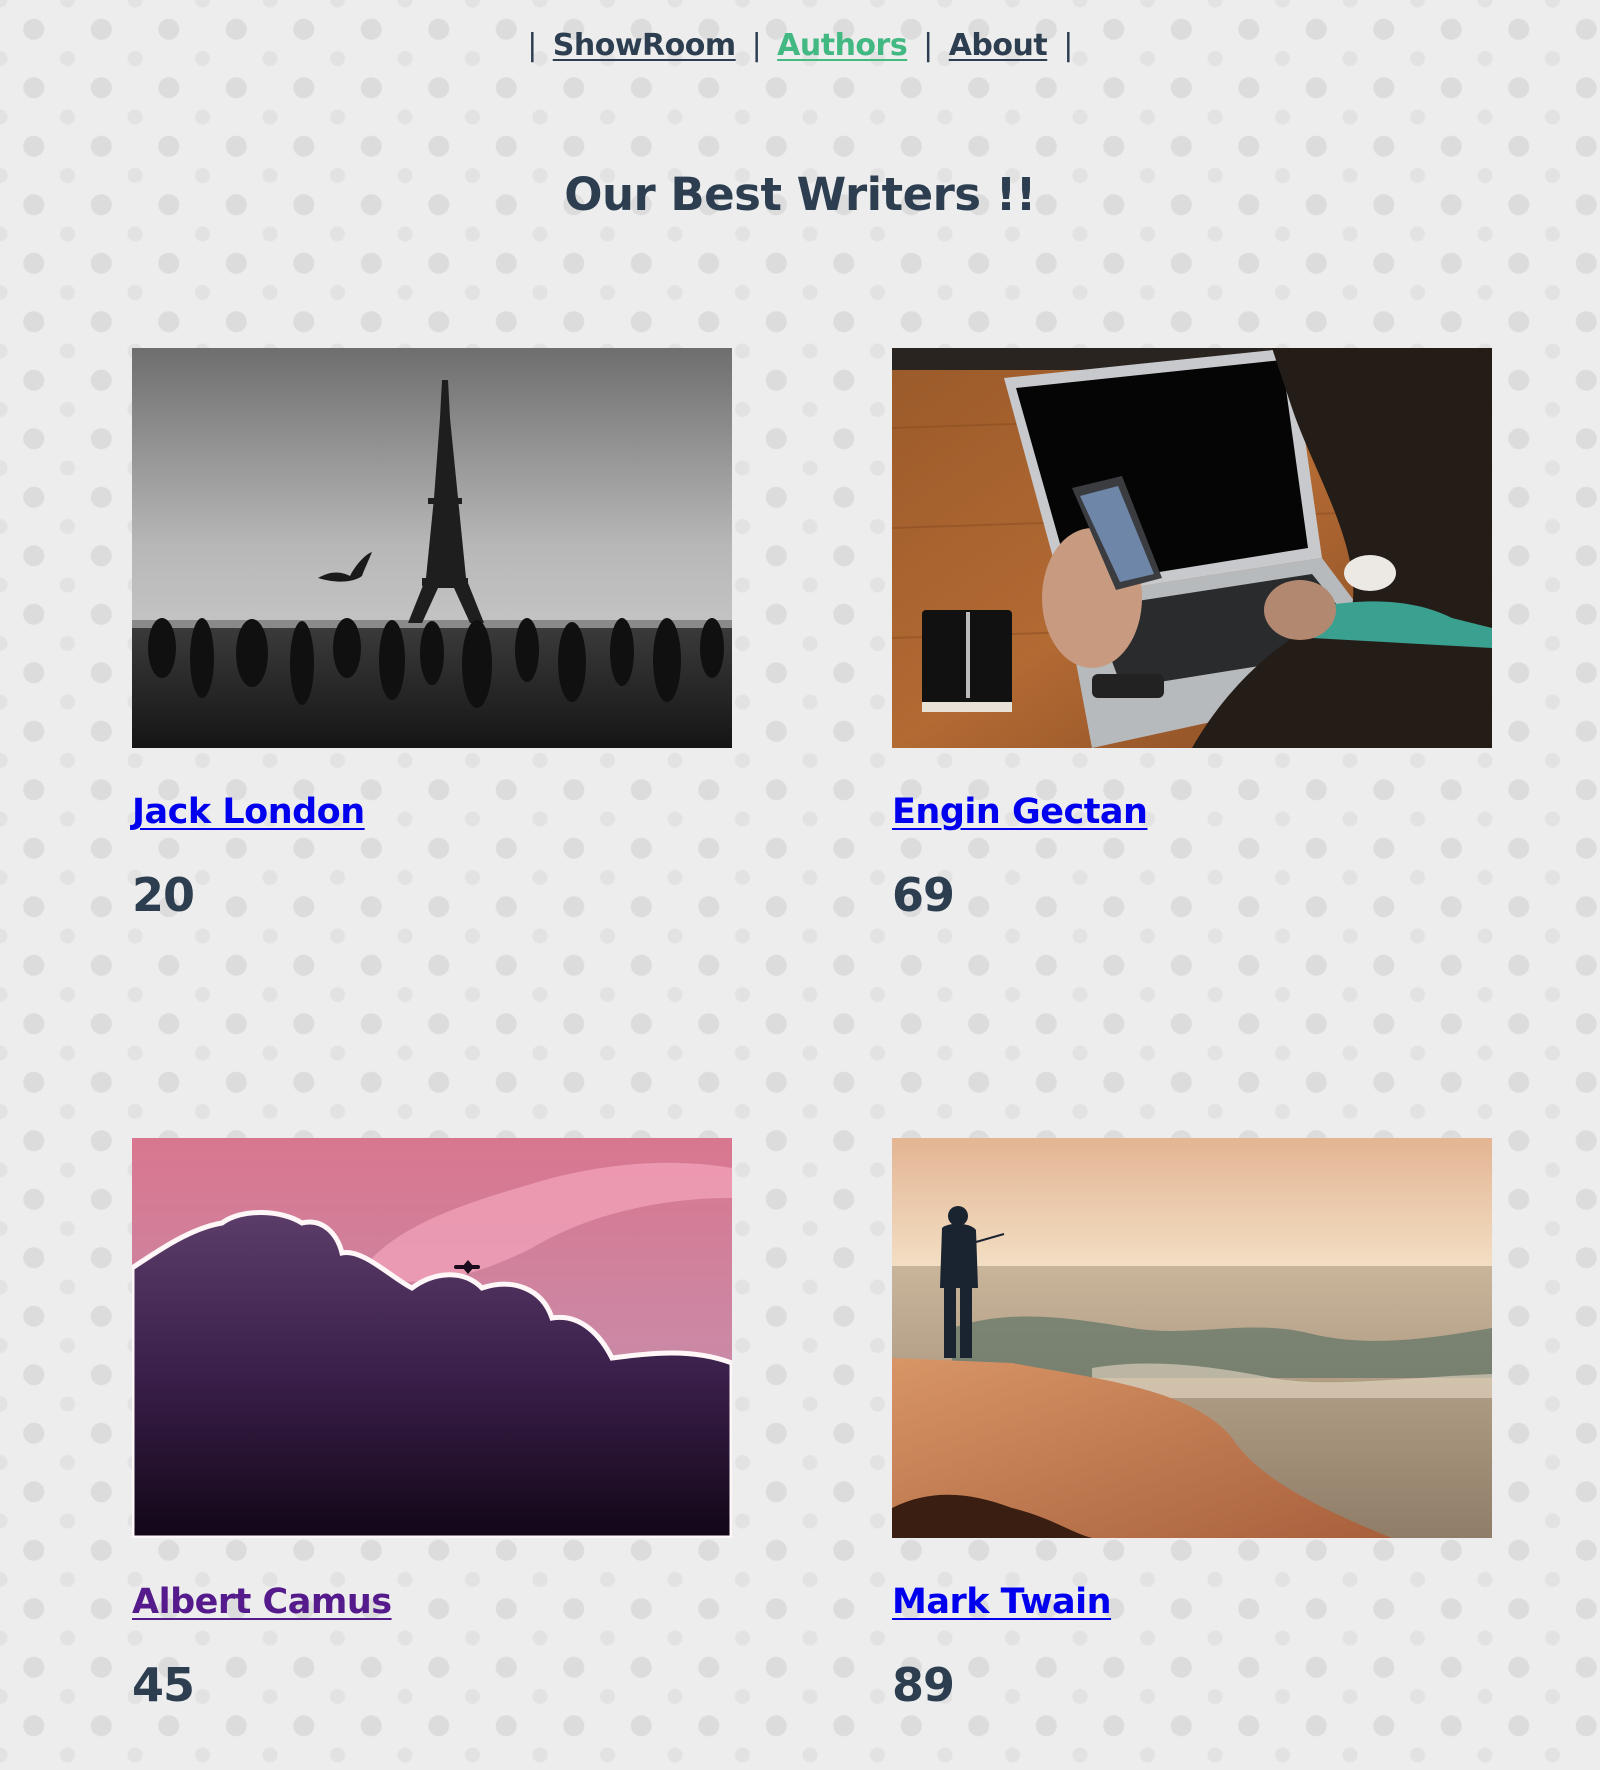 This screenshot has height=1770, width=1600. What do you see at coordinates (163, 1685) in the screenshot?
I see `author-count: 45` at bounding box center [163, 1685].